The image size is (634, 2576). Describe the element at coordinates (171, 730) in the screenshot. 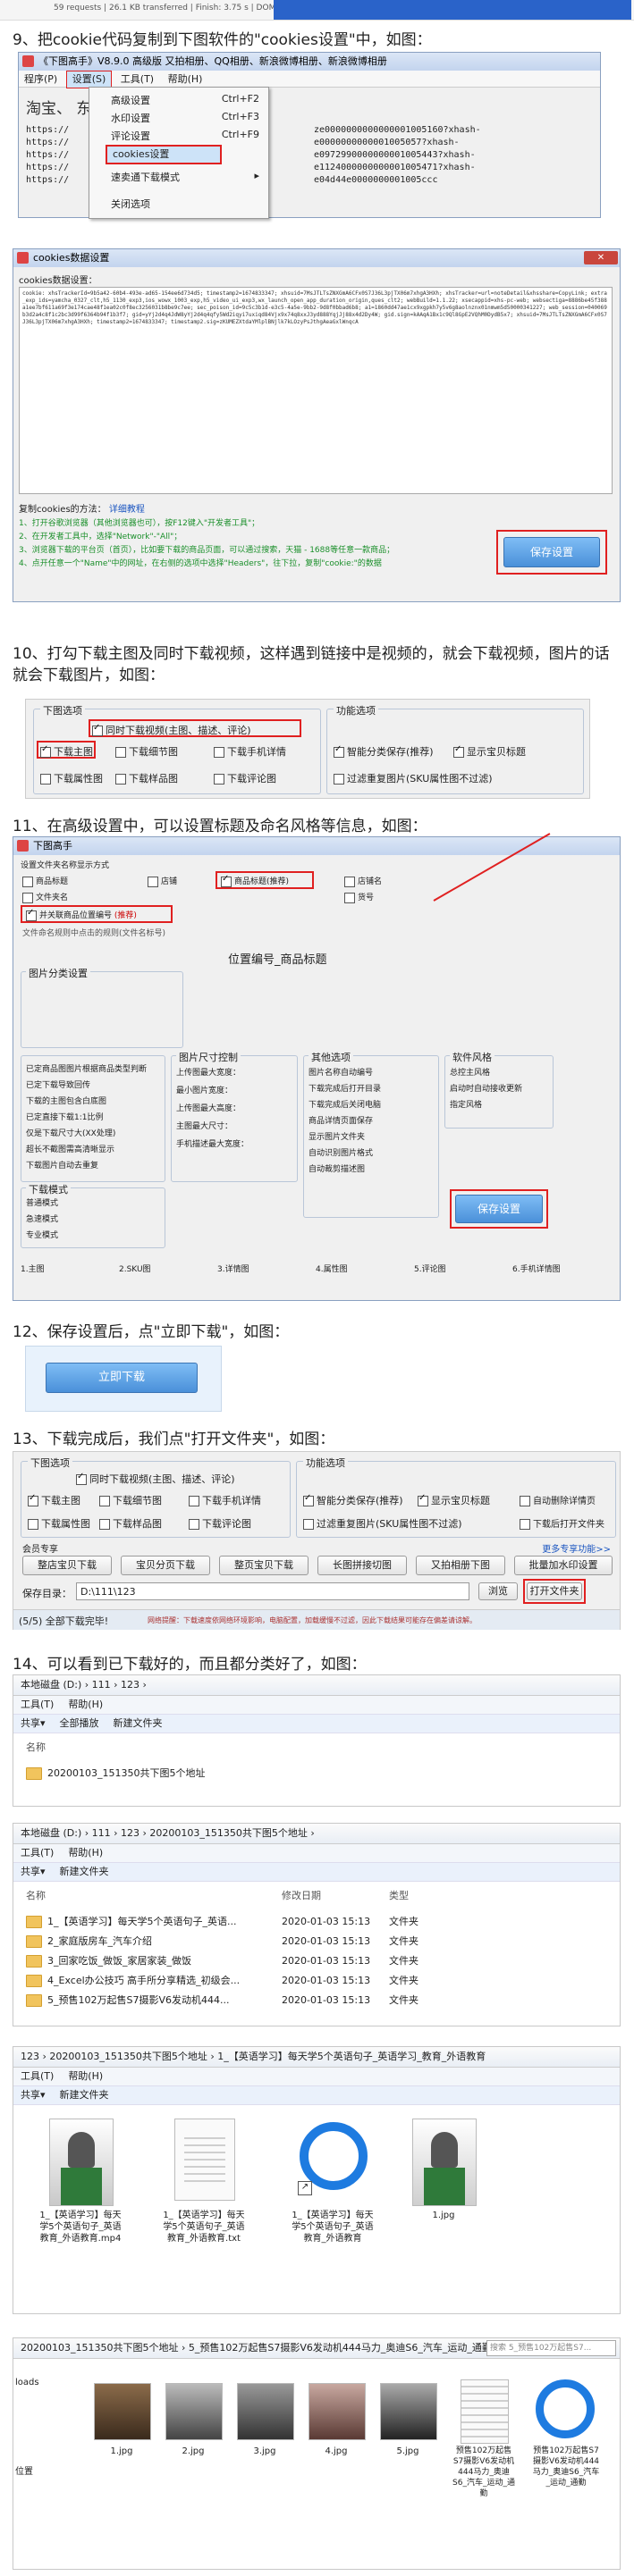

I see `option-download-video: 同时下载视频(主图、描述、评论)` at that location.